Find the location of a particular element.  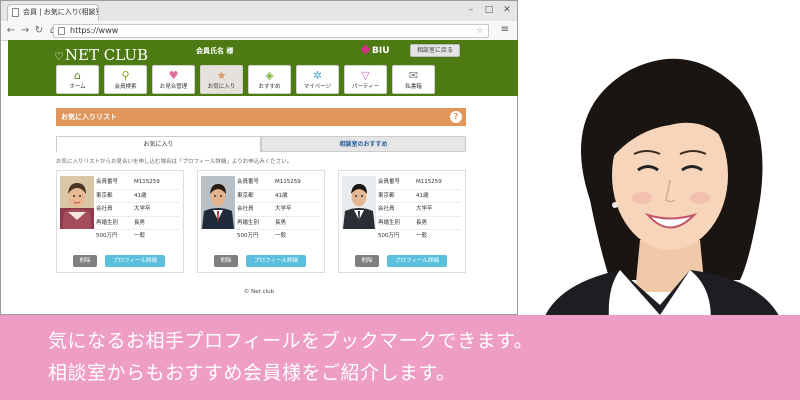

tab-recommend: 相談室のおすすめ is located at coordinates (363, 144).